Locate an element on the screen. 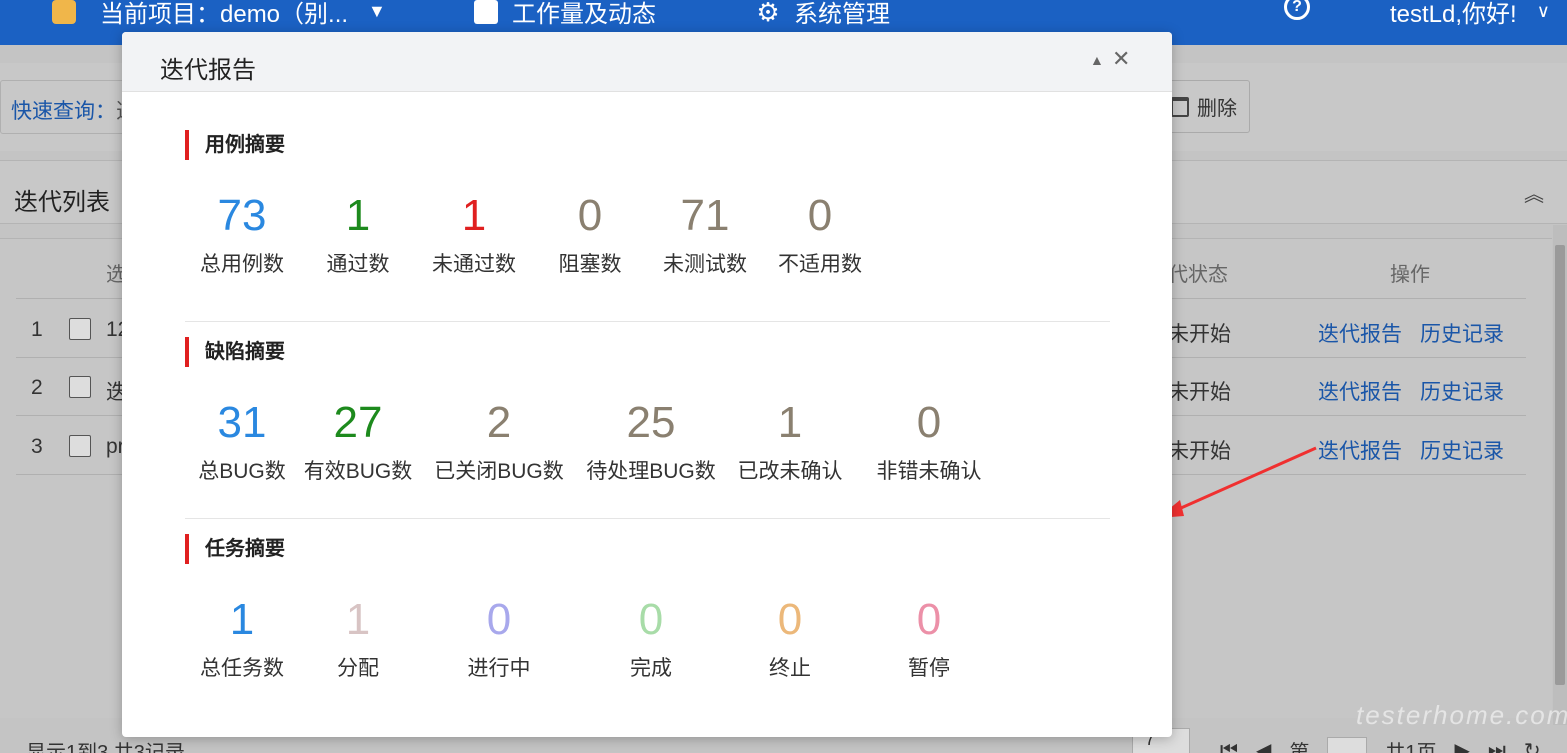  watermark: testerhome.com is located at coordinates (1461, 715).